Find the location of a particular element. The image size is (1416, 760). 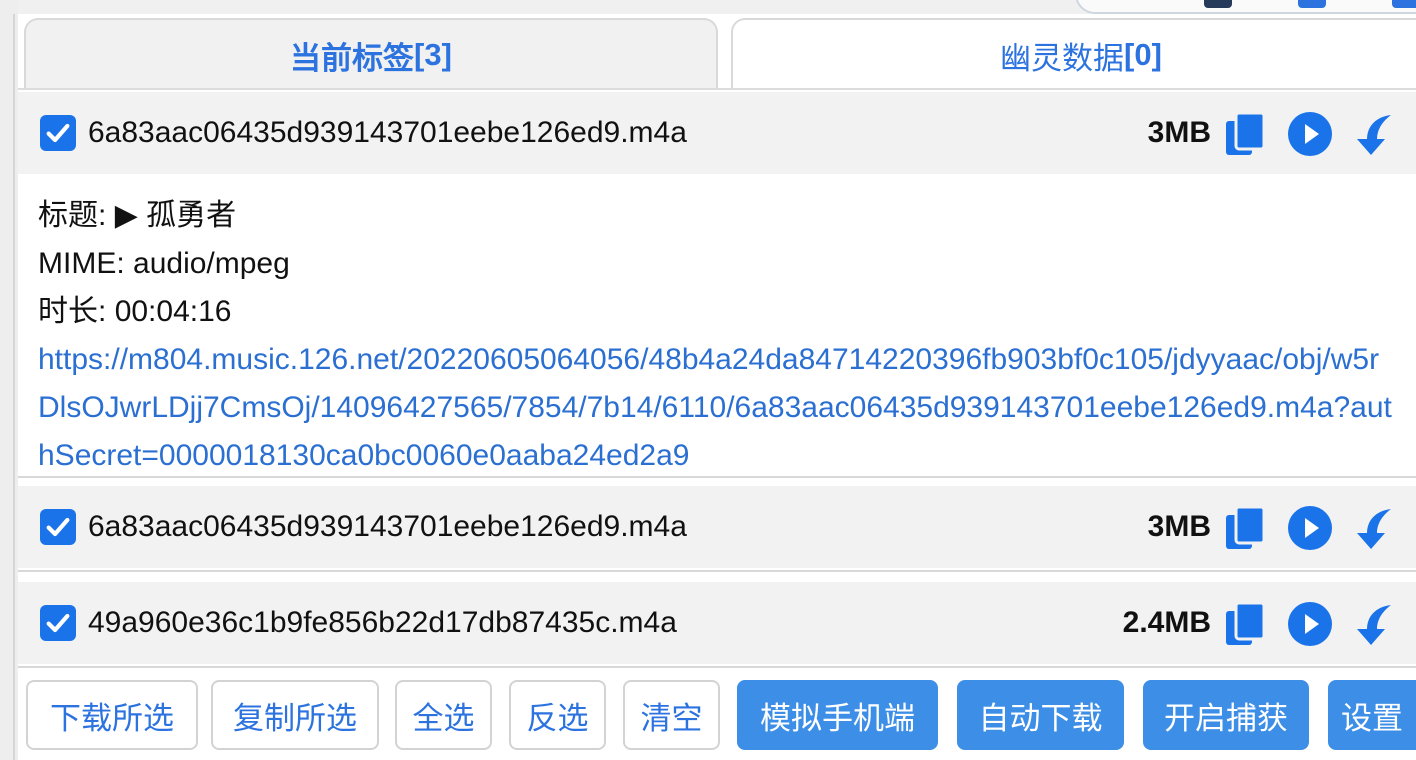

copy-selected-button: 复制所选 is located at coordinates (295, 715).